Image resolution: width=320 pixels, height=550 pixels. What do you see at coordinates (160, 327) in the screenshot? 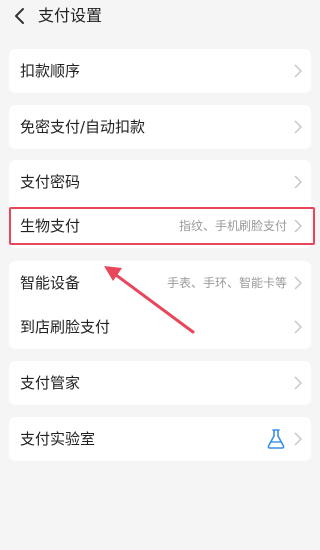
I see `row-face-pay: 到店刷脸支付` at bounding box center [160, 327].